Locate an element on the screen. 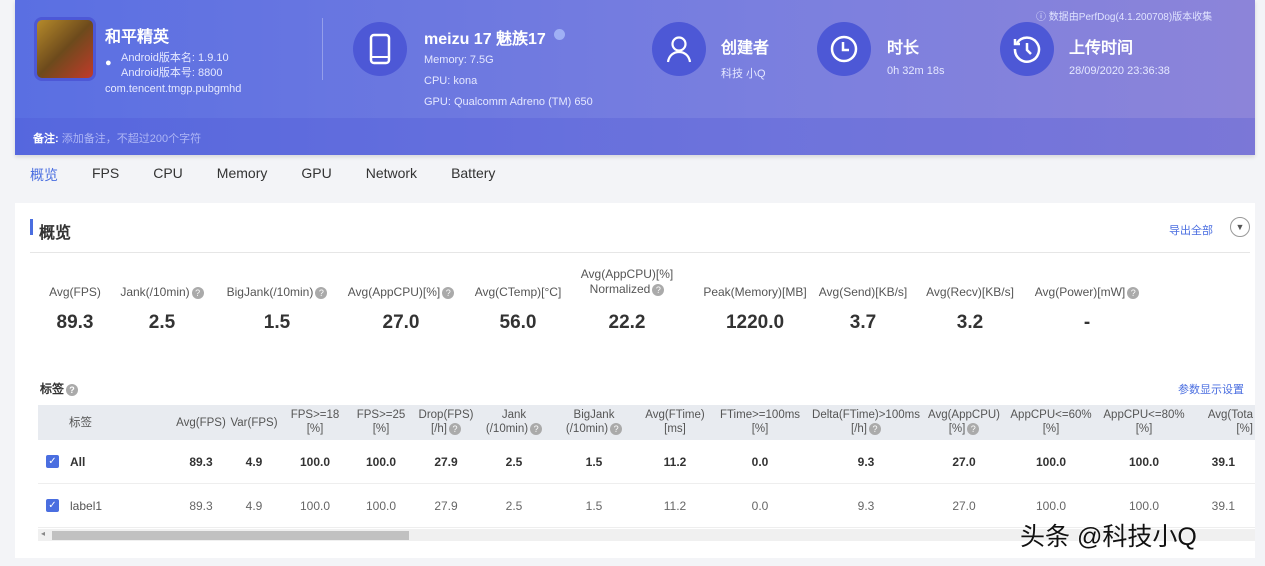 The height and width of the screenshot is (566, 1265). note-placeholder: 添加备注，不超过200个字符 is located at coordinates (131, 139).